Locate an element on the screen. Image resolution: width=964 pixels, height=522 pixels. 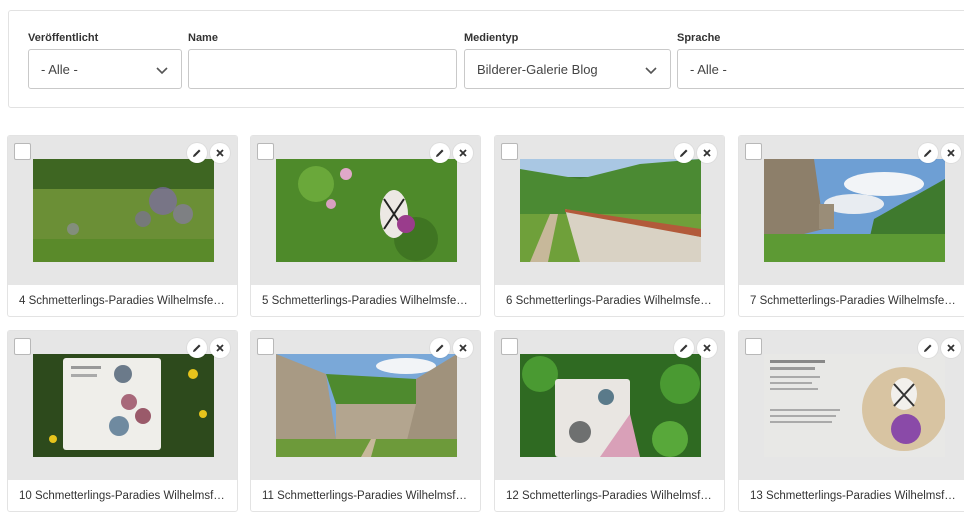
board-leaves-image is located at coordinates (610, 405).